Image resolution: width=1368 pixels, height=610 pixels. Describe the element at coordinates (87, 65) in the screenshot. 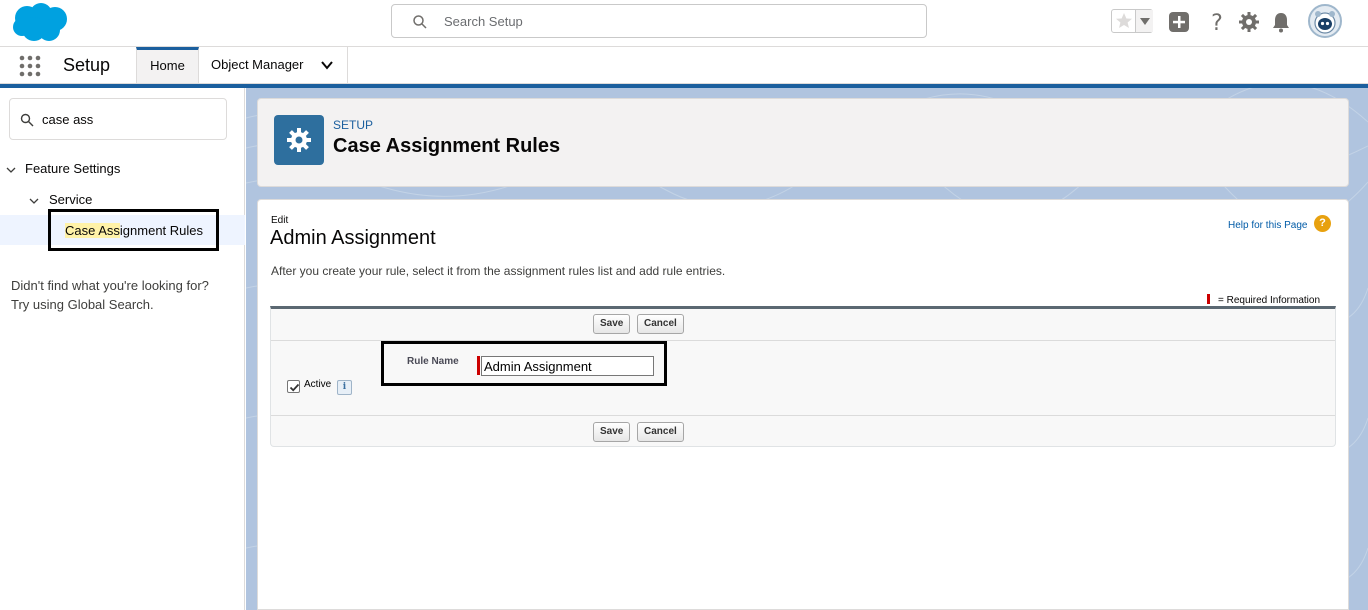

I see `app-name: Setup` at that location.